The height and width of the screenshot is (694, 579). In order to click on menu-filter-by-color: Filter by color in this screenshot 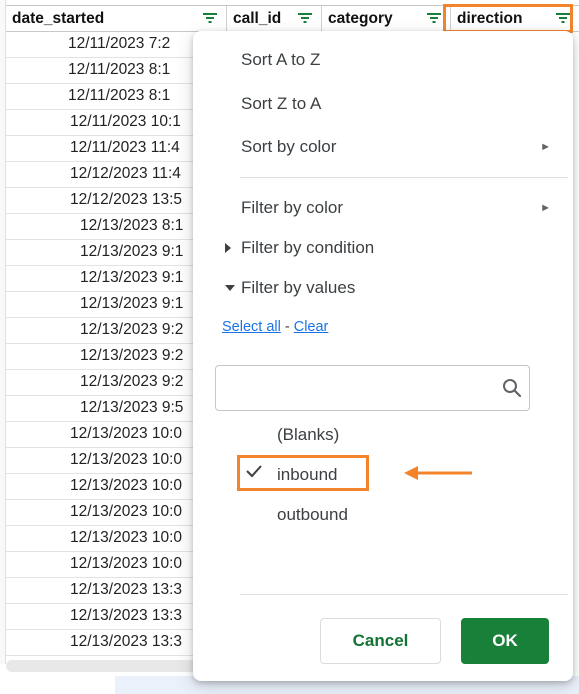, I will do `click(292, 208)`.